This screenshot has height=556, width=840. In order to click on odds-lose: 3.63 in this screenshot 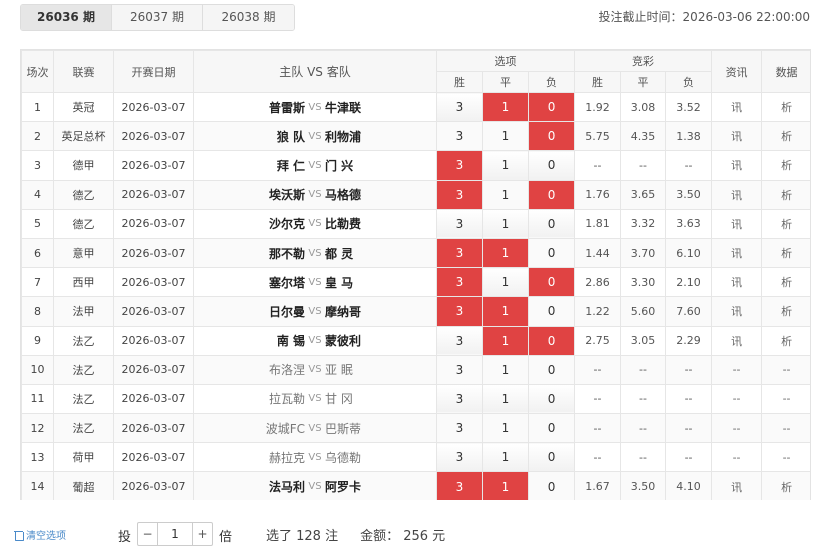, I will do `click(689, 223)`.